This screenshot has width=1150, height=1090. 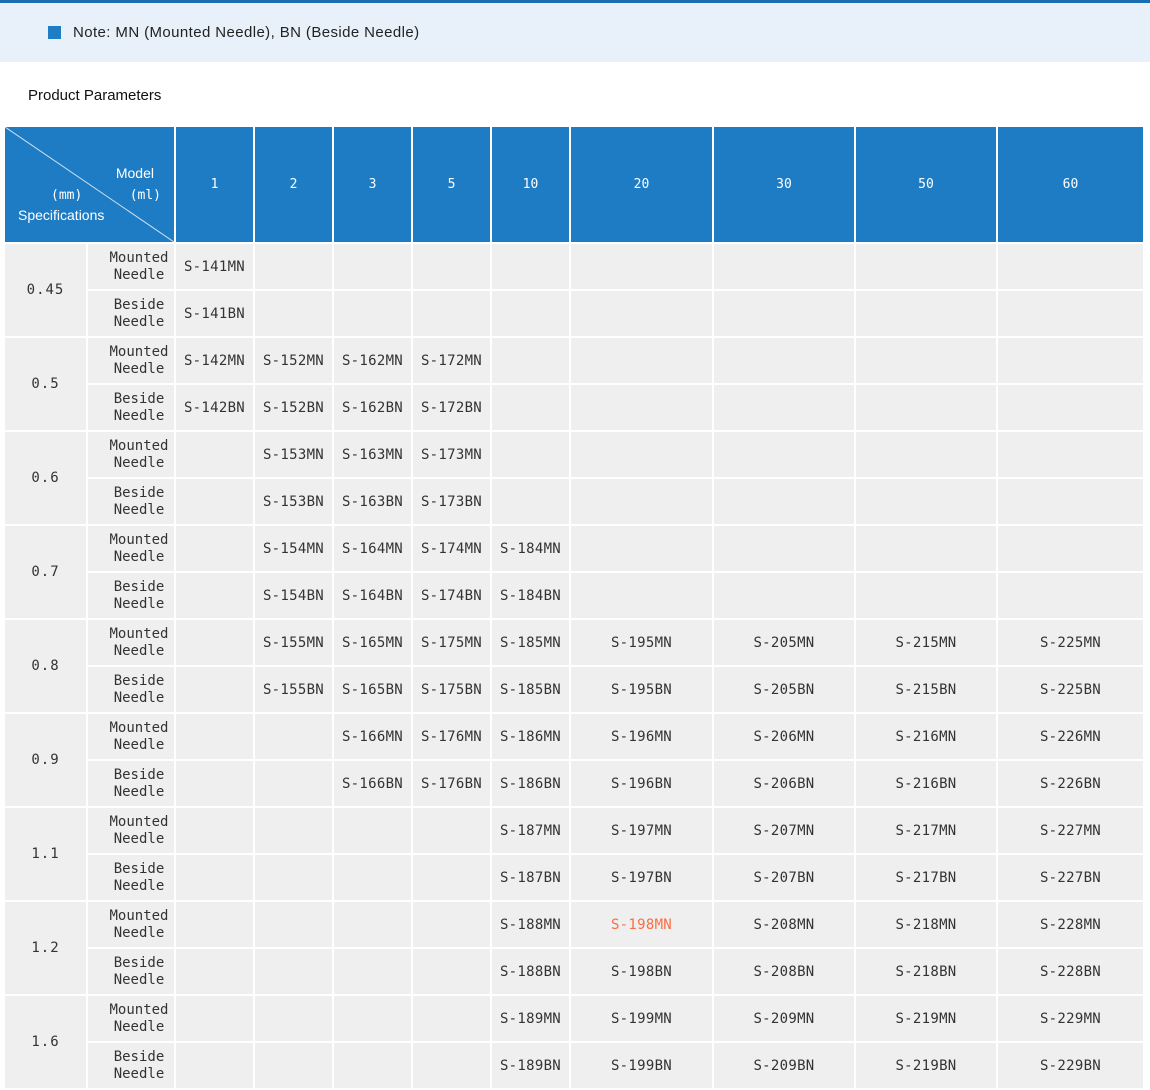 What do you see at coordinates (293, 360) in the screenshot?
I see `model-cell: S-152MN` at bounding box center [293, 360].